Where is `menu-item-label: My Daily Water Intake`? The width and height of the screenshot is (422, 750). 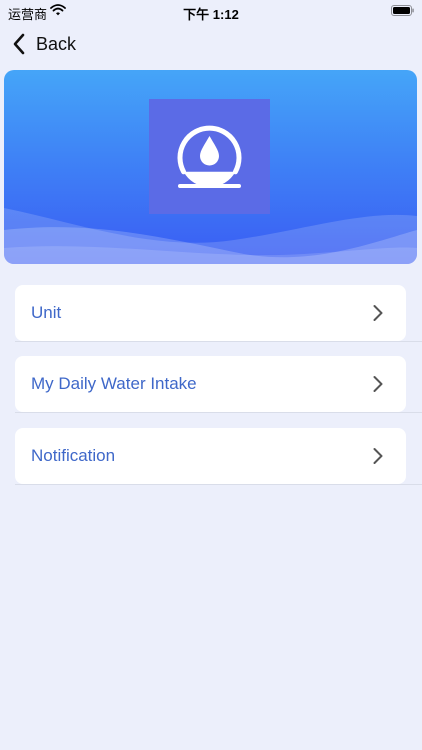 menu-item-label: My Daily Water Intake is located at coordinates (114, 383).